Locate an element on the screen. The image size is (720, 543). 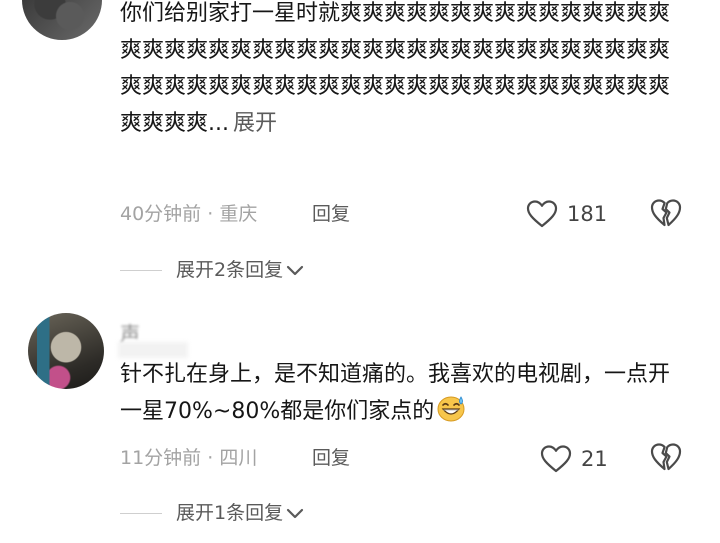
sweat-grin-emoji is located at coordinates (451, 408).